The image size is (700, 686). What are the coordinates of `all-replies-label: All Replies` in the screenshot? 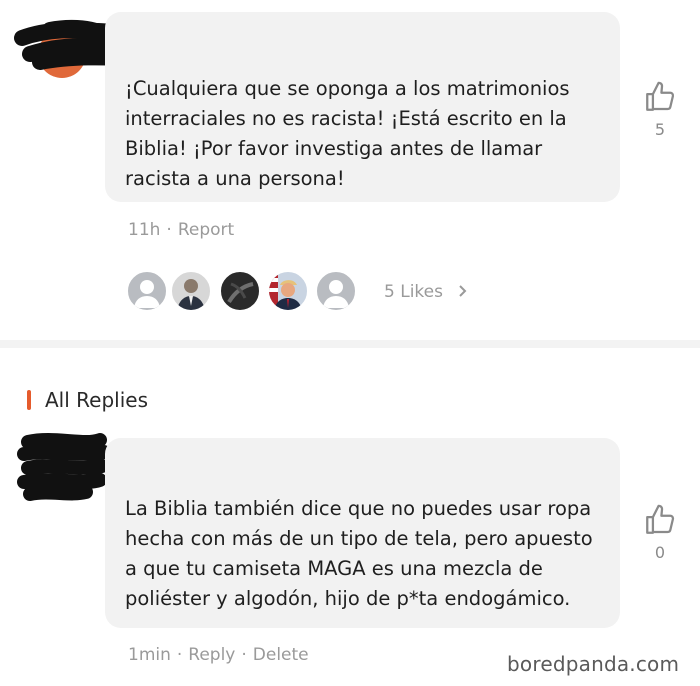 It's located at (96, 400).